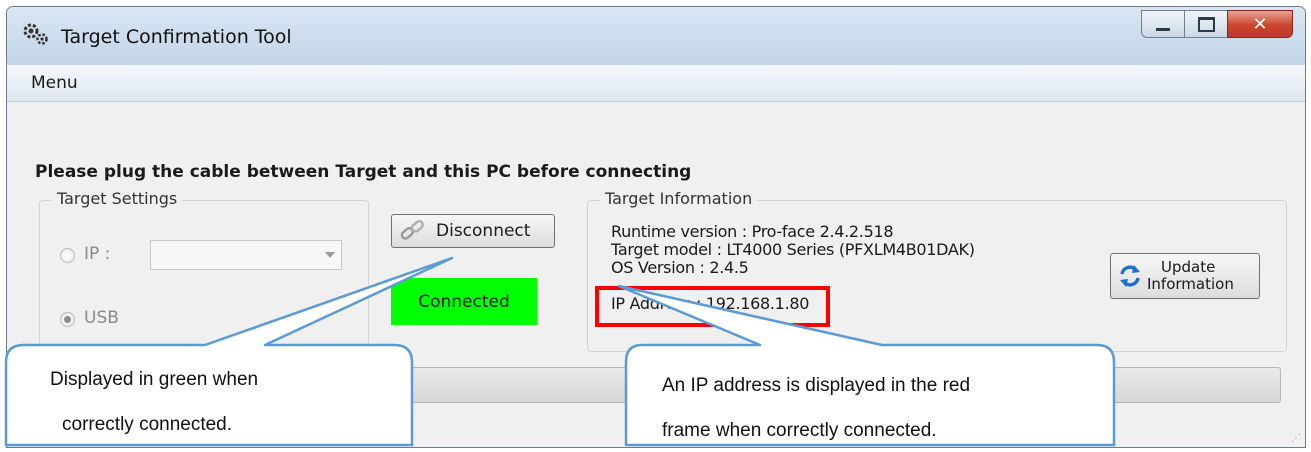 The image size is (1311, 452). I want to click on connection-status: Connected, so click(464, 301).